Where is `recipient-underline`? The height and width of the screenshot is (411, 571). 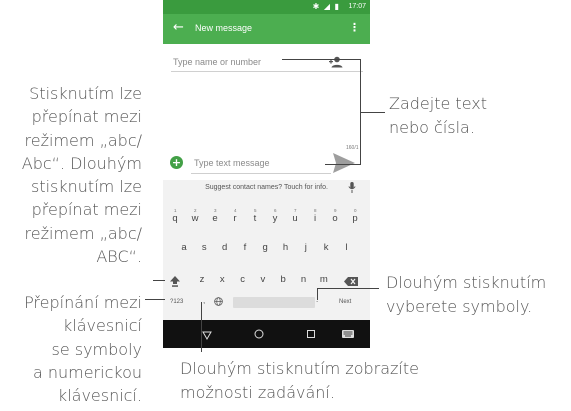
recipient-underline is located at coordinates (267, 71).